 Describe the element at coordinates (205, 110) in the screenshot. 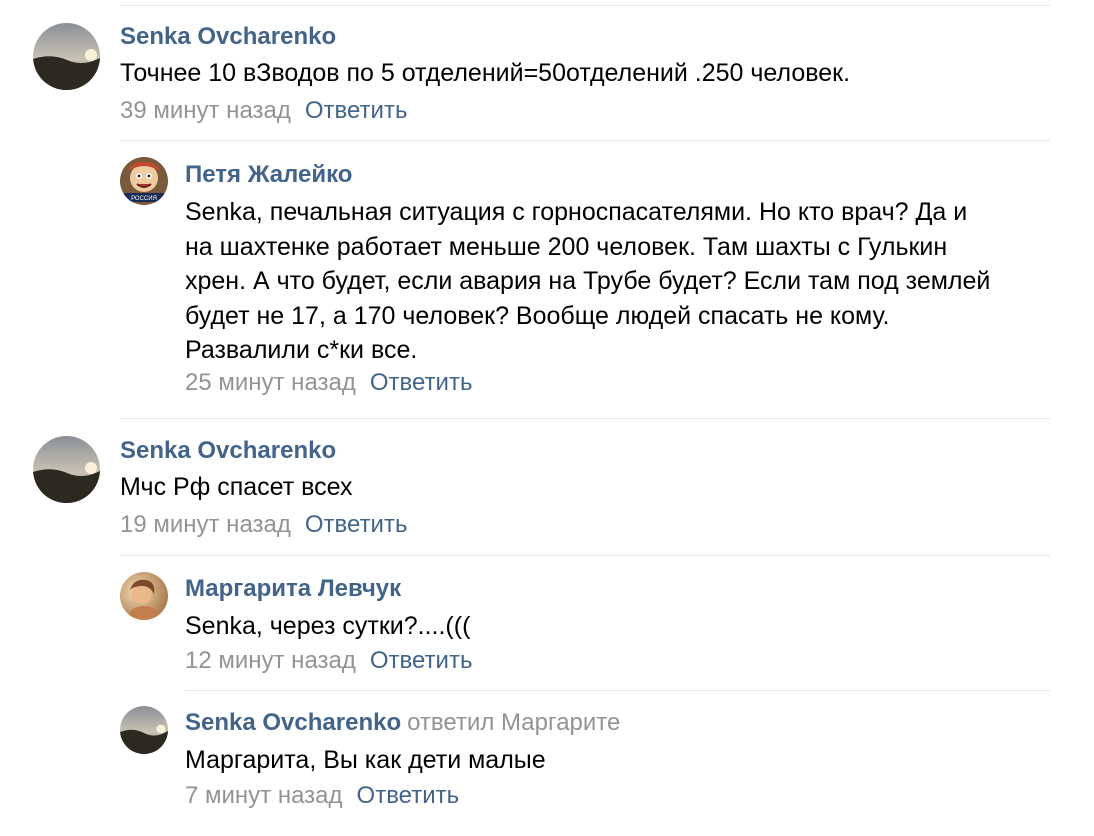

I see `comment-time: 39 минут назад` at that location.